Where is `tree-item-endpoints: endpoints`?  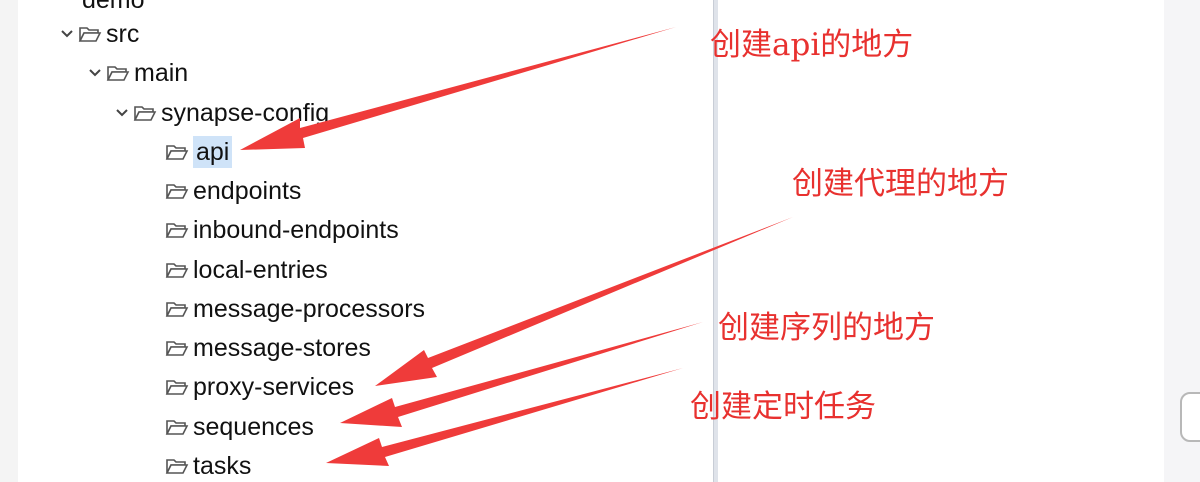
tree-item-endpoints: endpoints is located at coordinates (233, 191).